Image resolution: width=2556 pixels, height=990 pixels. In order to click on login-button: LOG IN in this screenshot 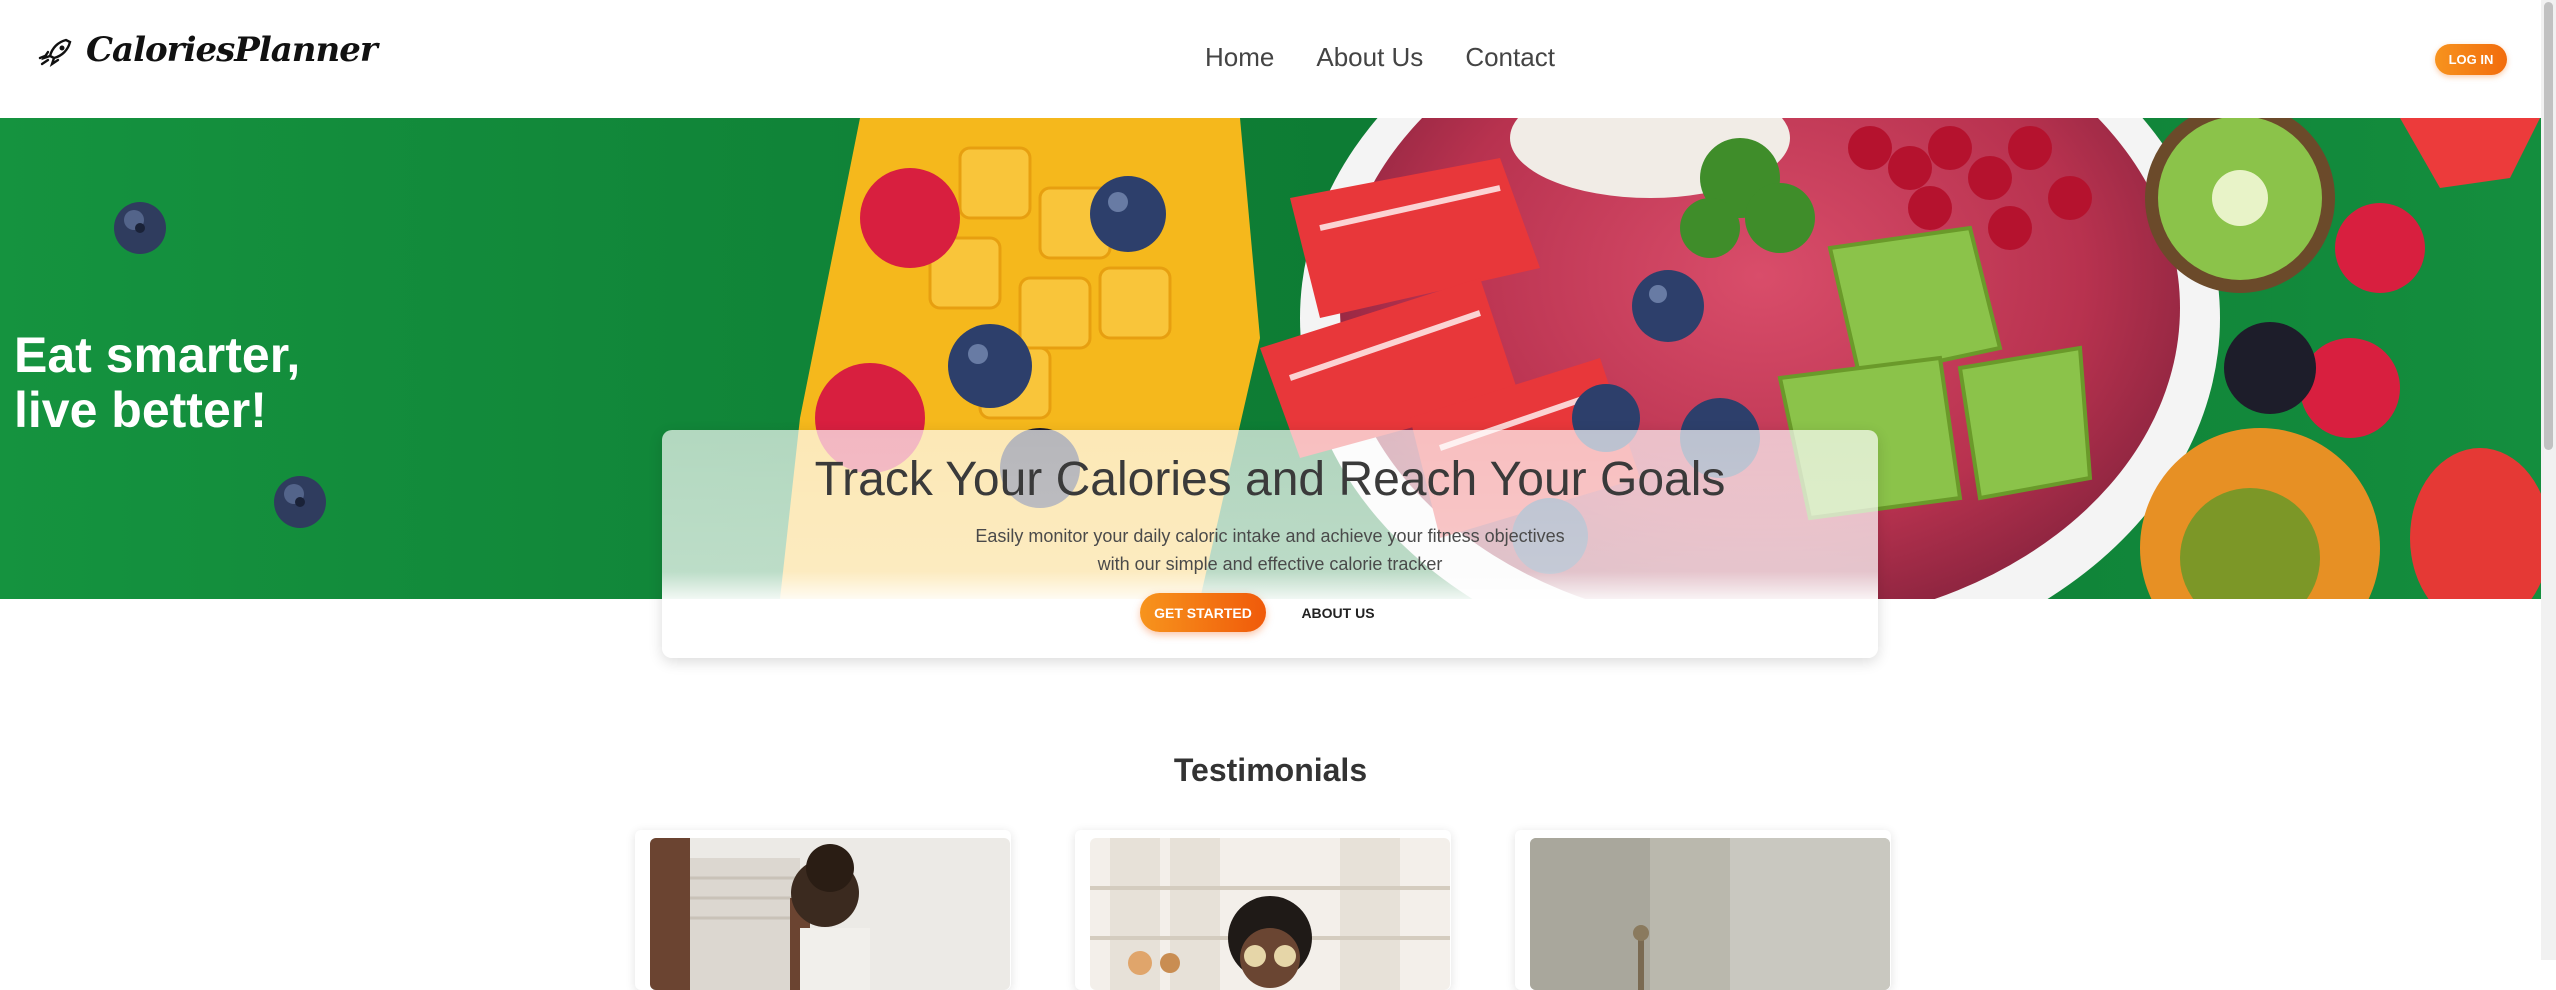, I will do `click(2471, 59)`.